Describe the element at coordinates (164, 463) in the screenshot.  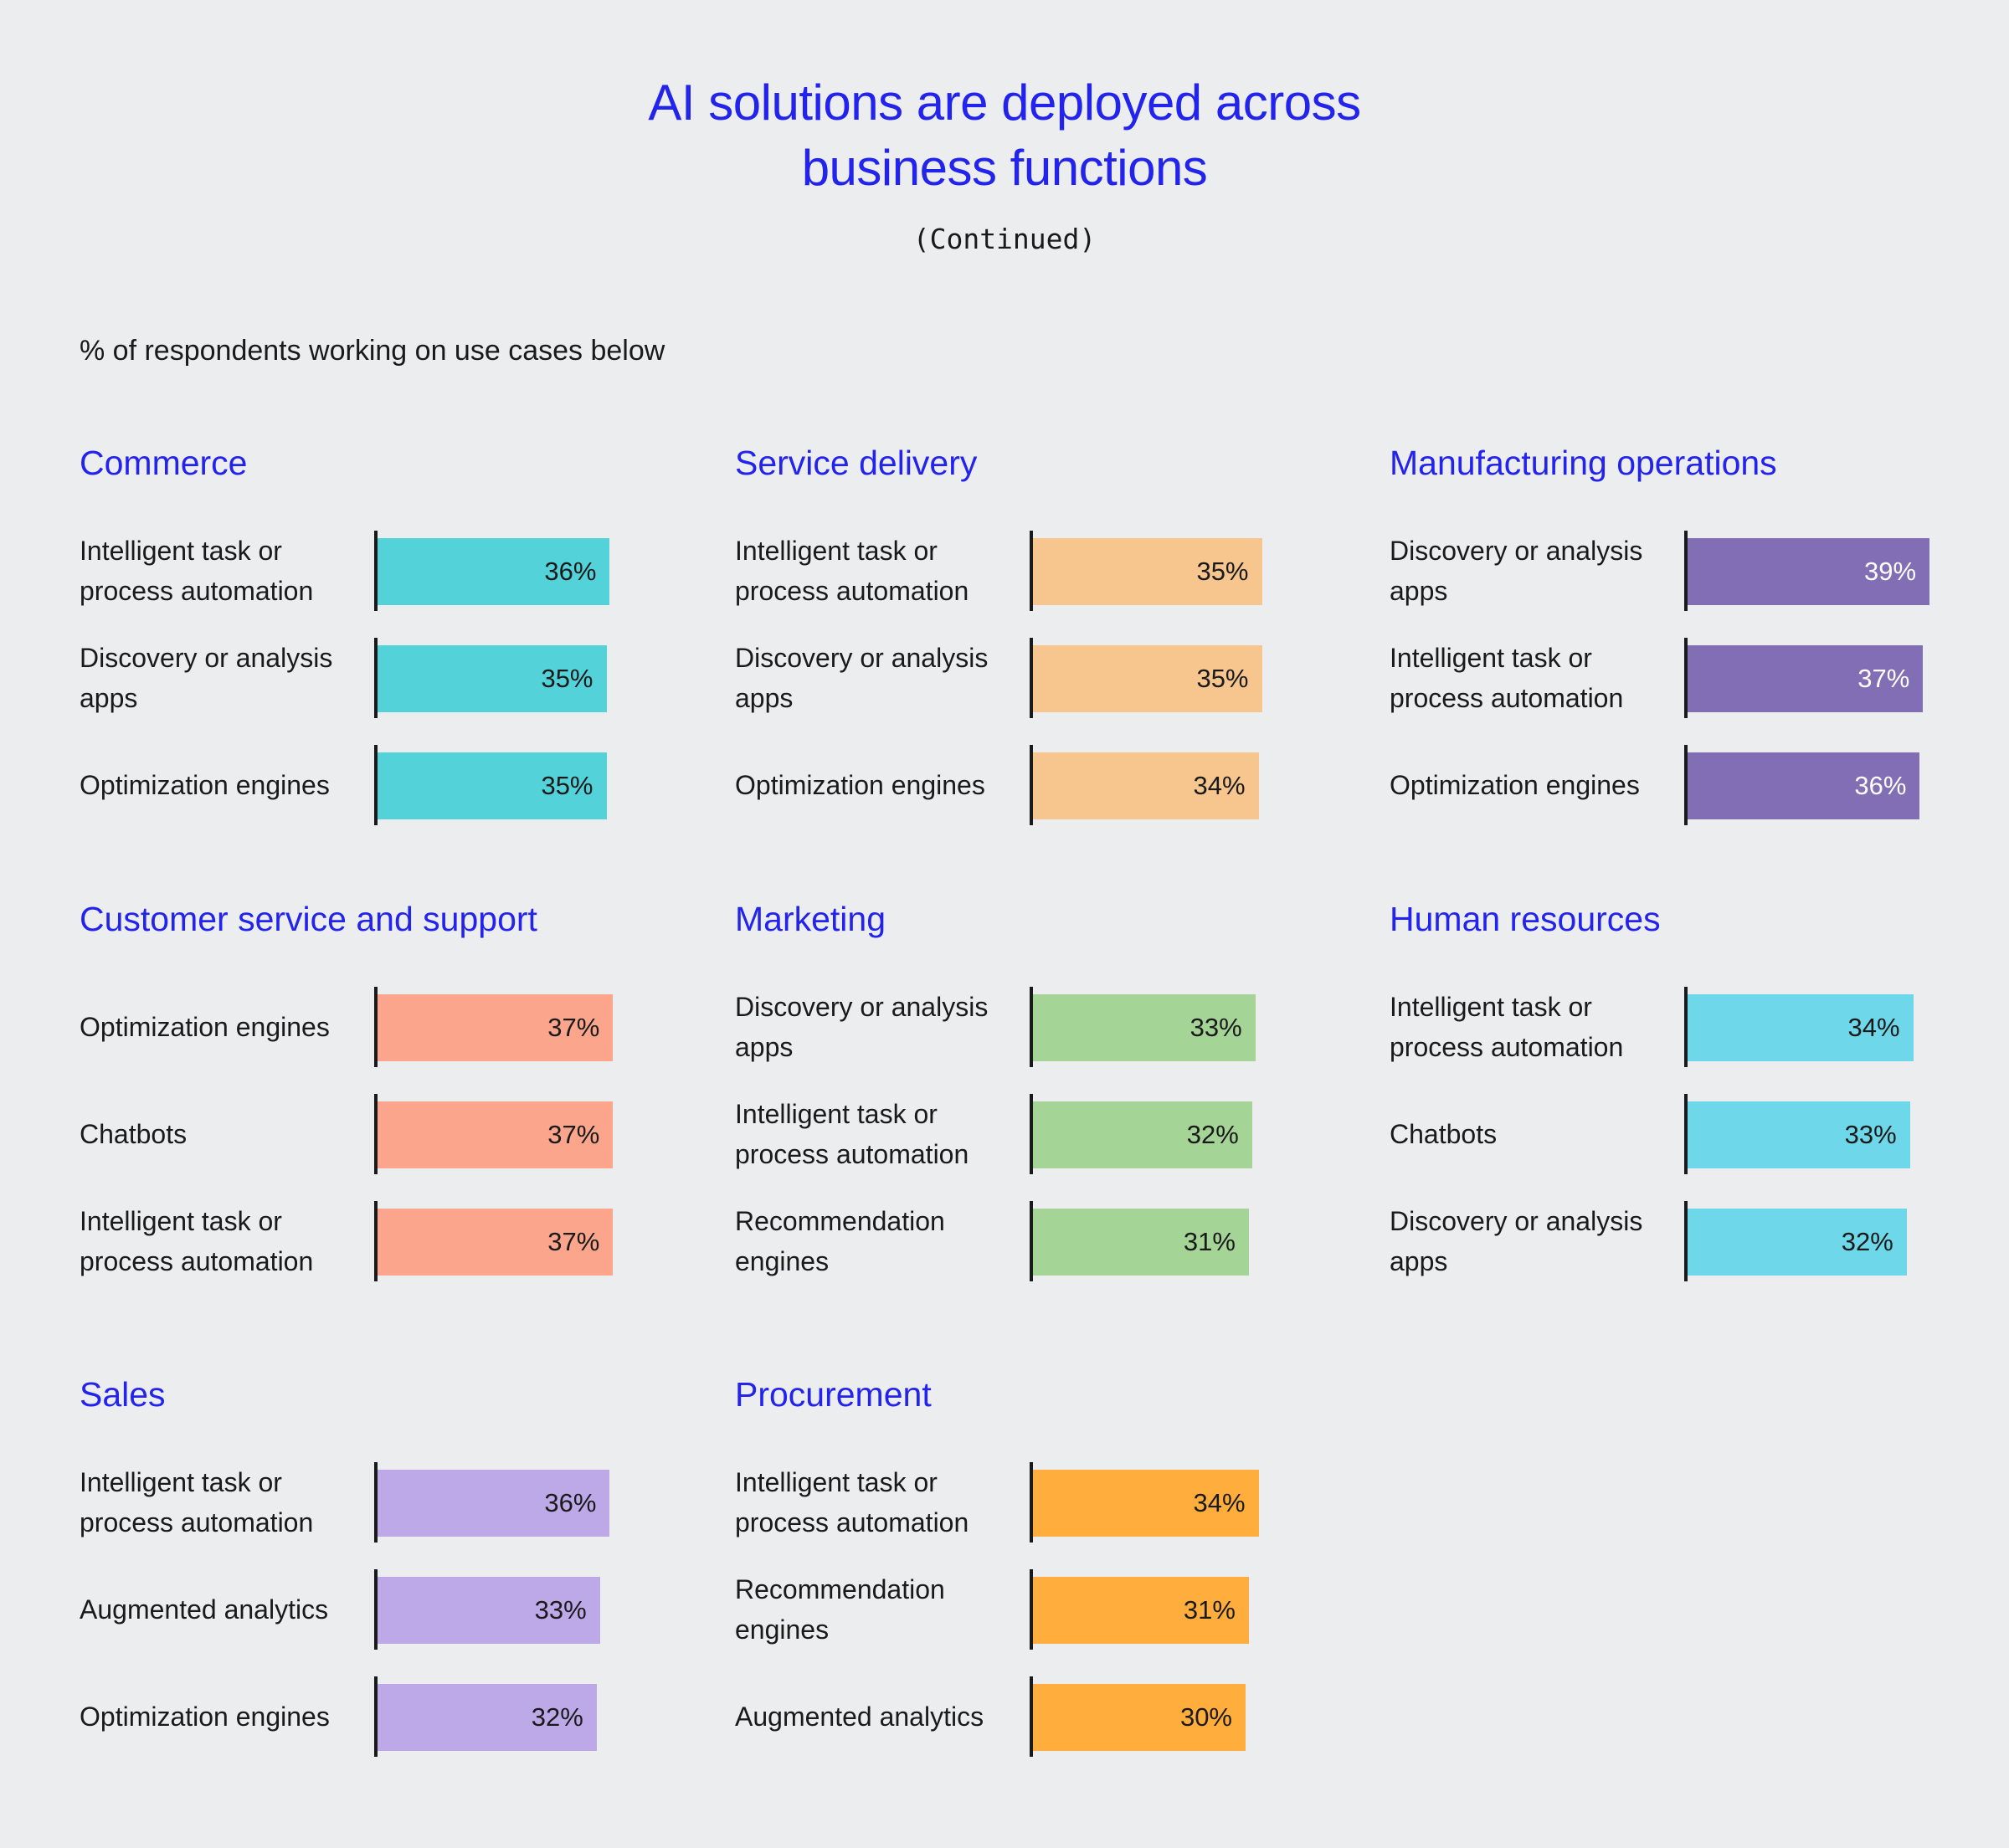
I see `panel-title: Commerce` at that location.